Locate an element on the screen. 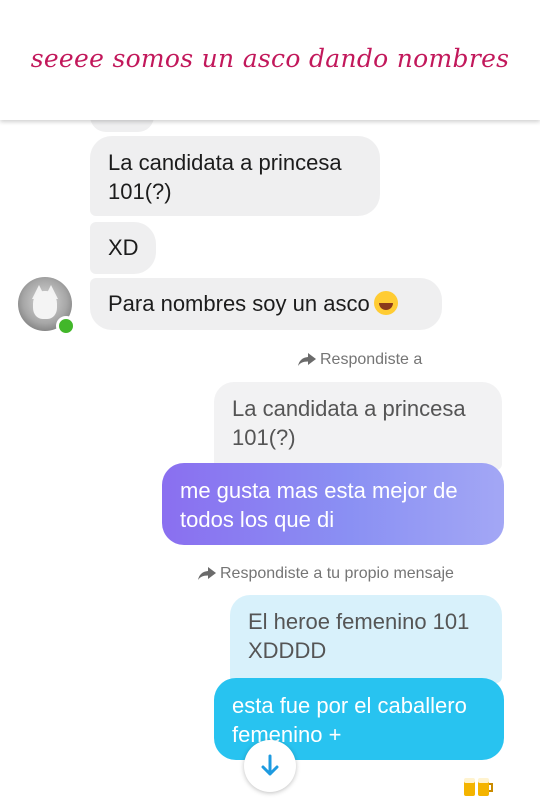 The height and width of the screenshot is (812, 540). message-text: esta fue por el caballero femenino + is located at coordinates (349, 720).